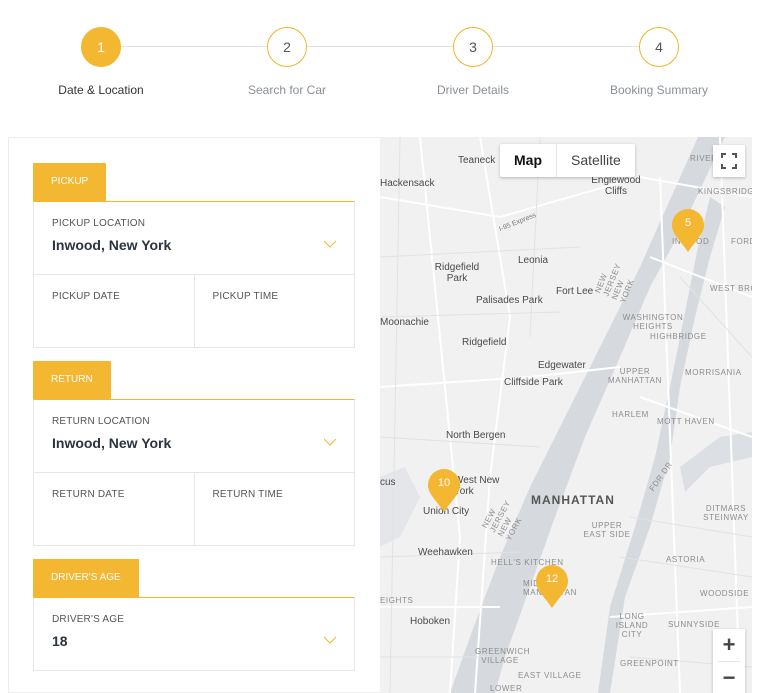 The image size is (759, 693). Describe the element at coordinates (194, 436) in the screenshot. I see `return-location-select: RETURN LOCATION Inwood, New York` at that location.